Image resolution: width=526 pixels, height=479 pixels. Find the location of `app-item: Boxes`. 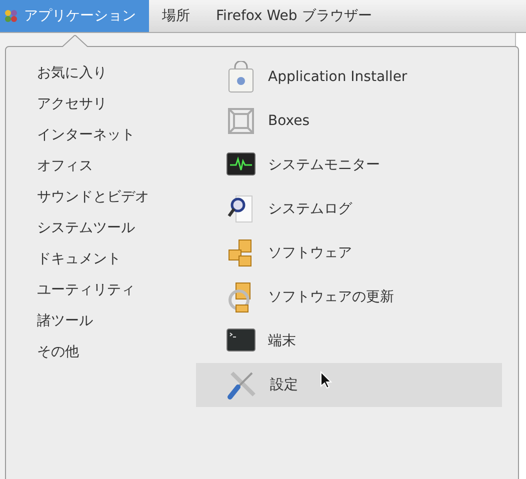

app-item: Boxes is located at coordinates (349, 121).